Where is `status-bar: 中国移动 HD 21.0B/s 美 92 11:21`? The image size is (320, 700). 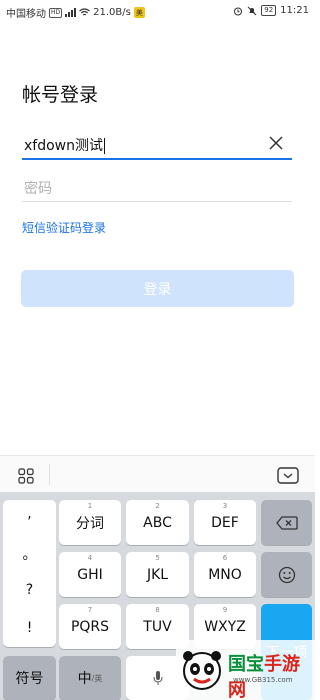
status-bar: 中国移动 HD 21.0B/s 美 92 11:21 is located at coordinates (157, 11).